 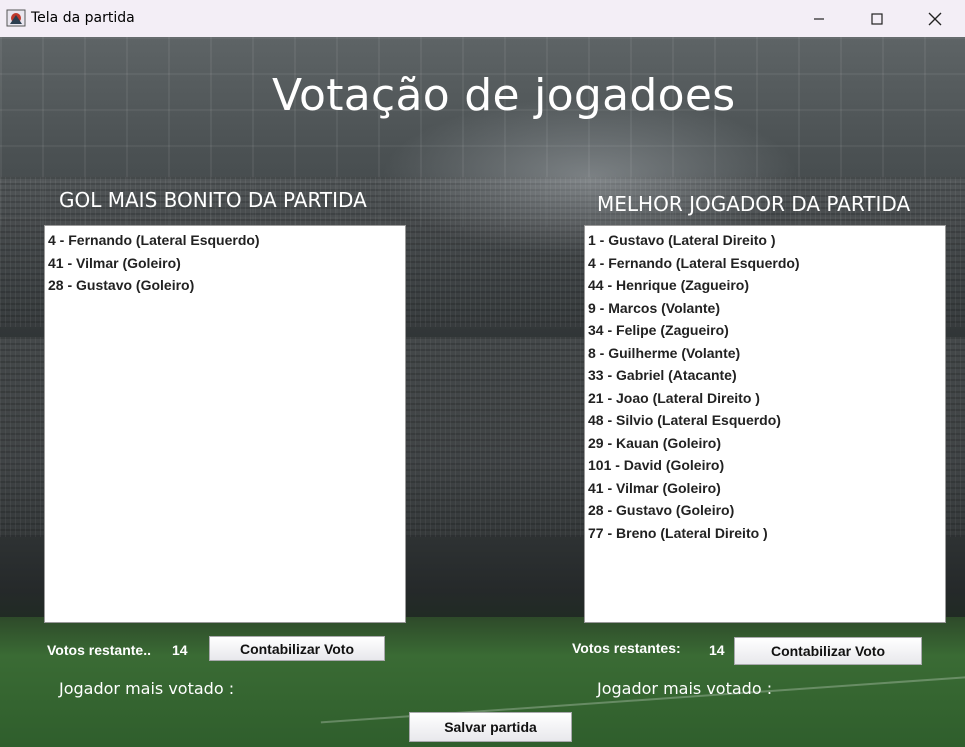 I want to click on window-title: Tela da partida, so click(x=83, y=18).